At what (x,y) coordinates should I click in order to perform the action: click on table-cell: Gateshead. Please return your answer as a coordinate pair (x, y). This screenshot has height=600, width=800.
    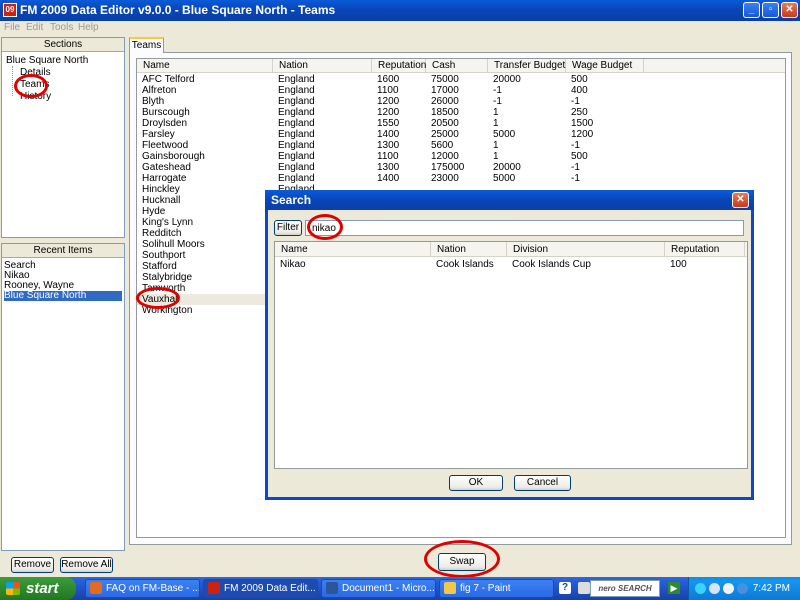
    Looking at the image, I should click on (166, 167).